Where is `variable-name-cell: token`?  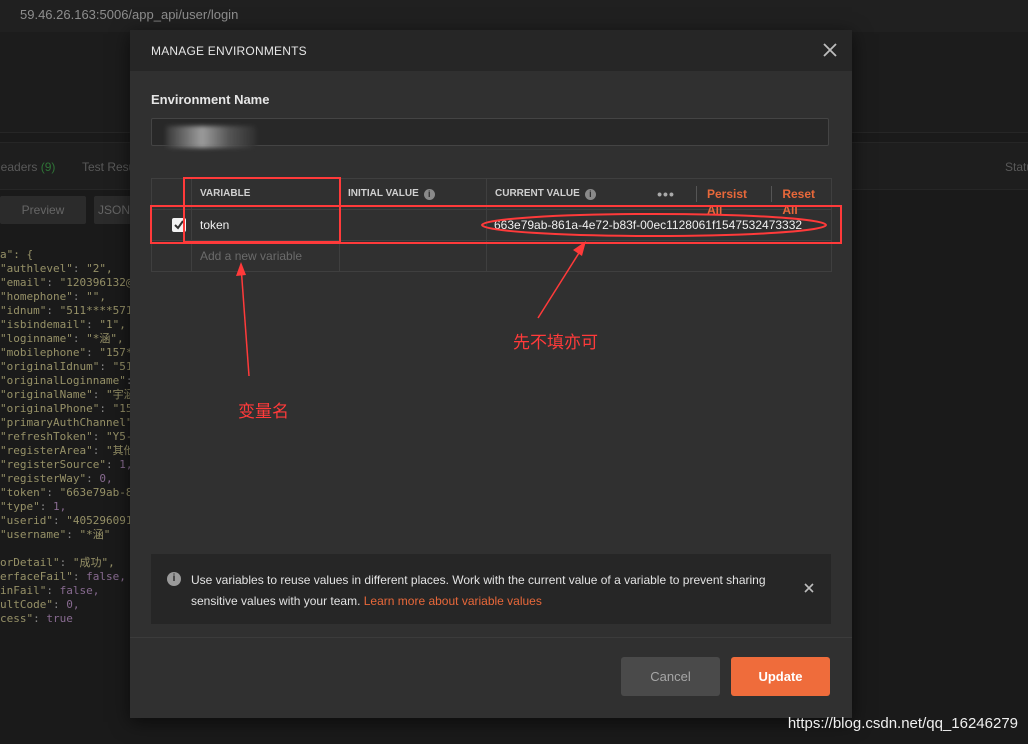 variable-name-cell: token is located at coordinates (266, 225).